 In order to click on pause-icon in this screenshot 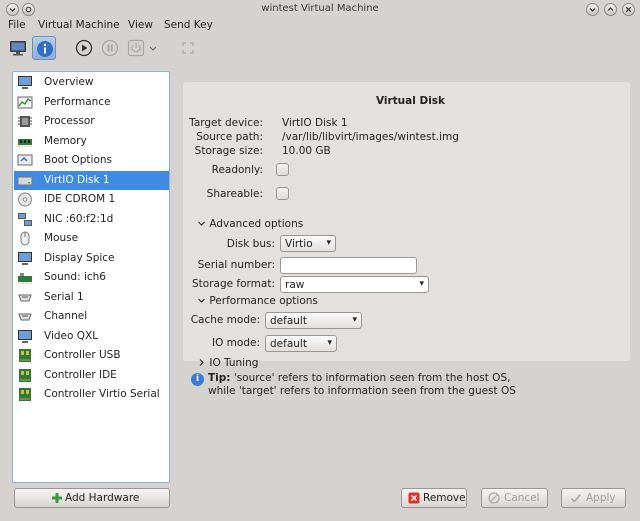, I will do `click(110, 48)`.